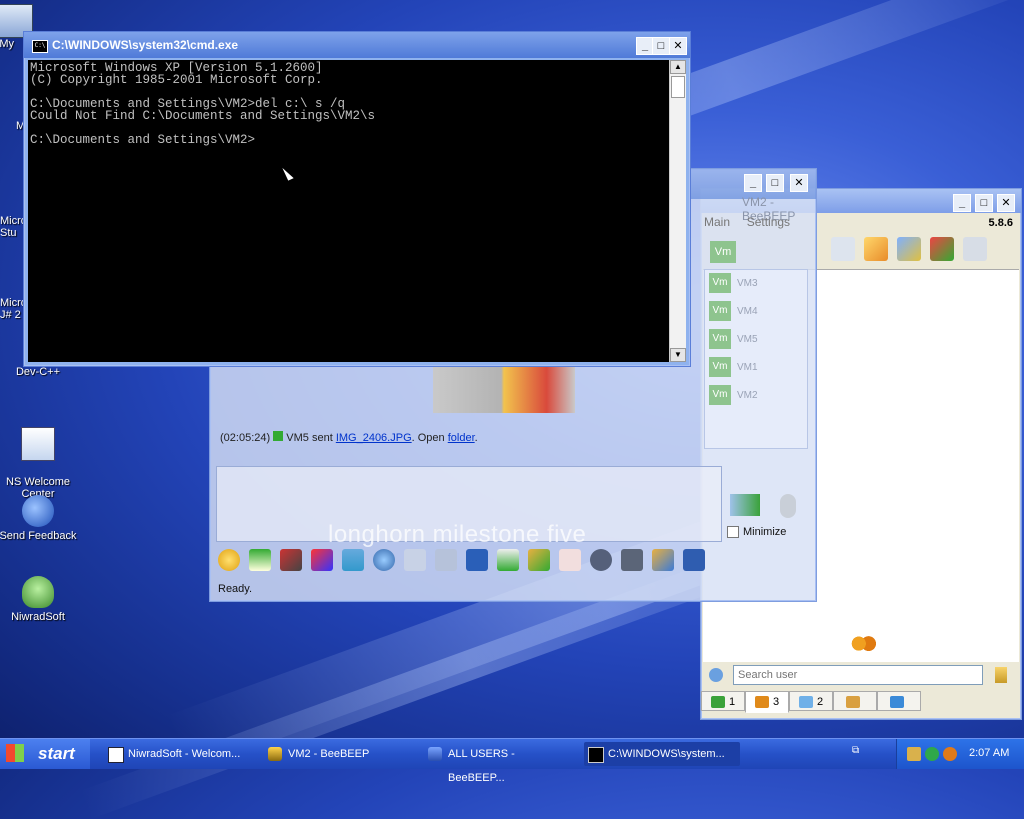  I want to click on tab-files, so click(899, 701).